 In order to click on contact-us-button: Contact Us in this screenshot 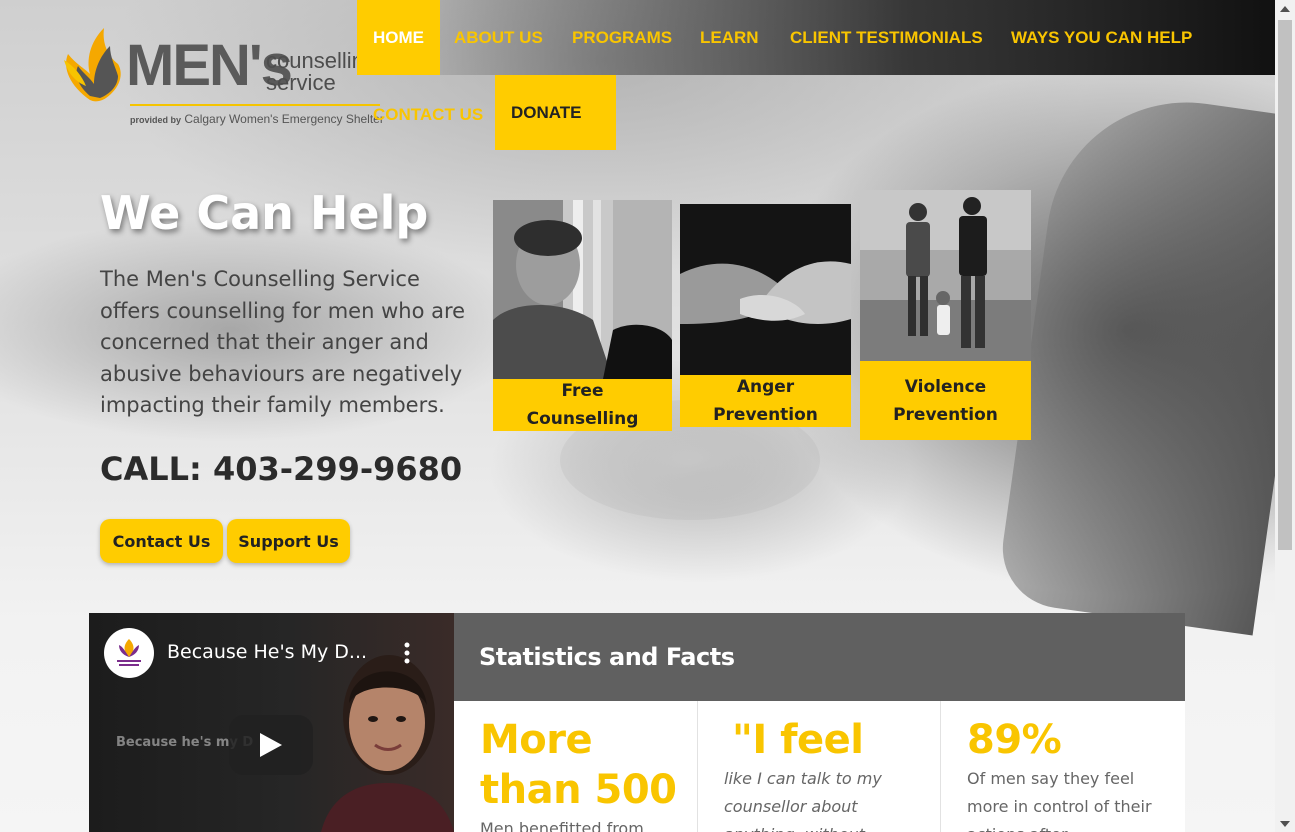, I will do `click(161, 541)`.